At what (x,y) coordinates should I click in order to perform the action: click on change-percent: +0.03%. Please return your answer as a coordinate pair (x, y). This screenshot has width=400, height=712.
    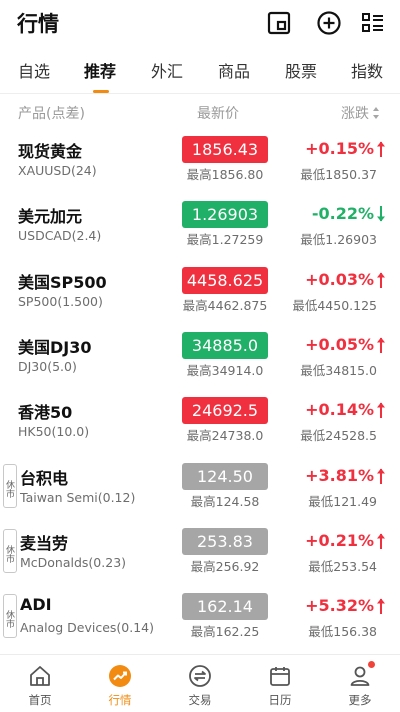
    Looking at the image, I should click on (339, 279).